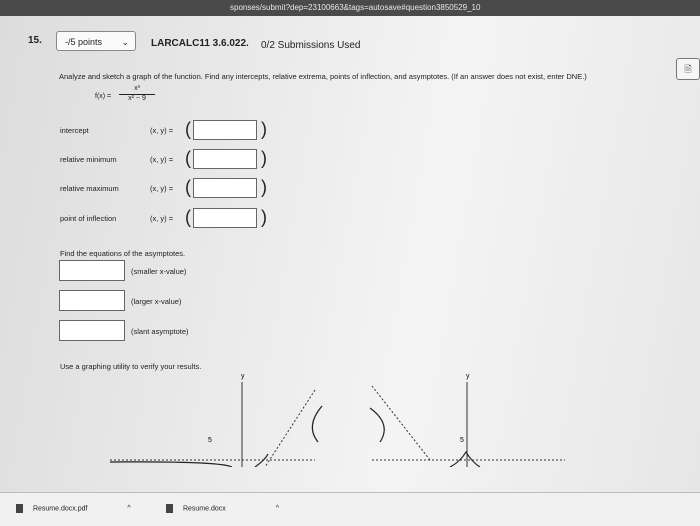  What do you see at coordinates (123, 253) in the screenshot?
I see `asymptotes-title: Find the equations of the asymptotes.` at bounding box center [123, 253].